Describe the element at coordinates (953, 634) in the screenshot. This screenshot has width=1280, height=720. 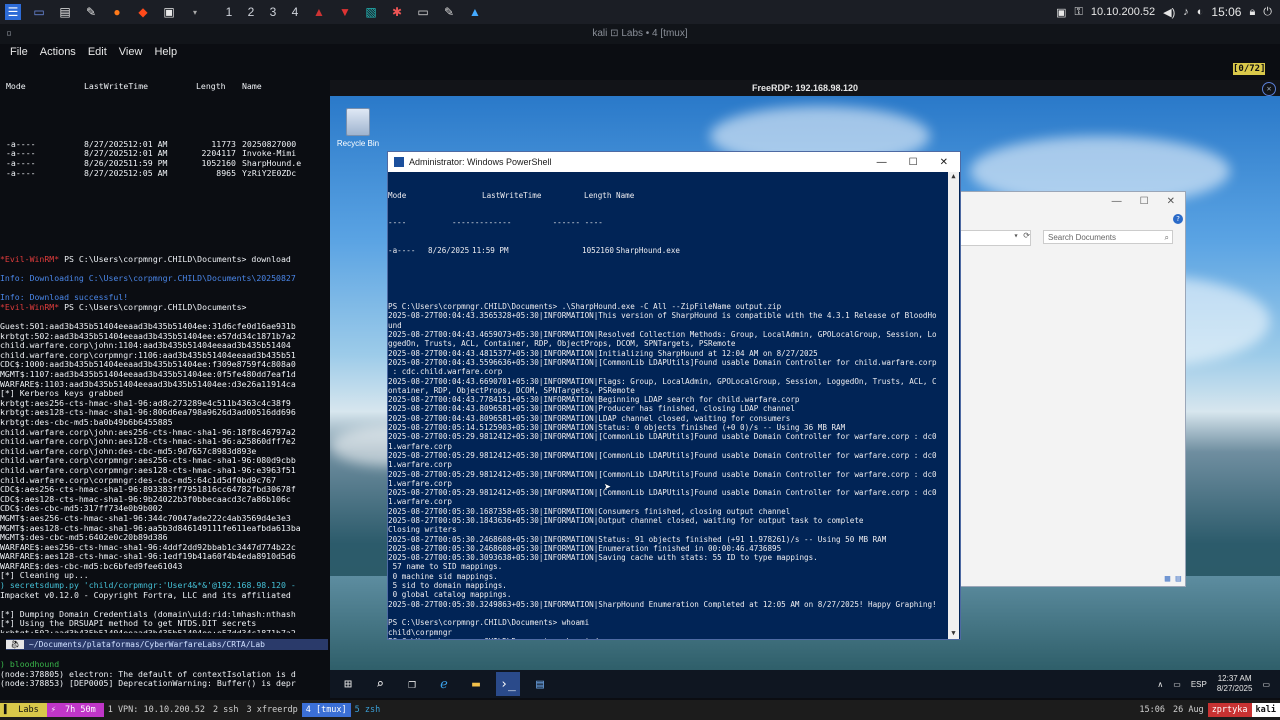
I see `scroll-down-icon: ▼` at that location.